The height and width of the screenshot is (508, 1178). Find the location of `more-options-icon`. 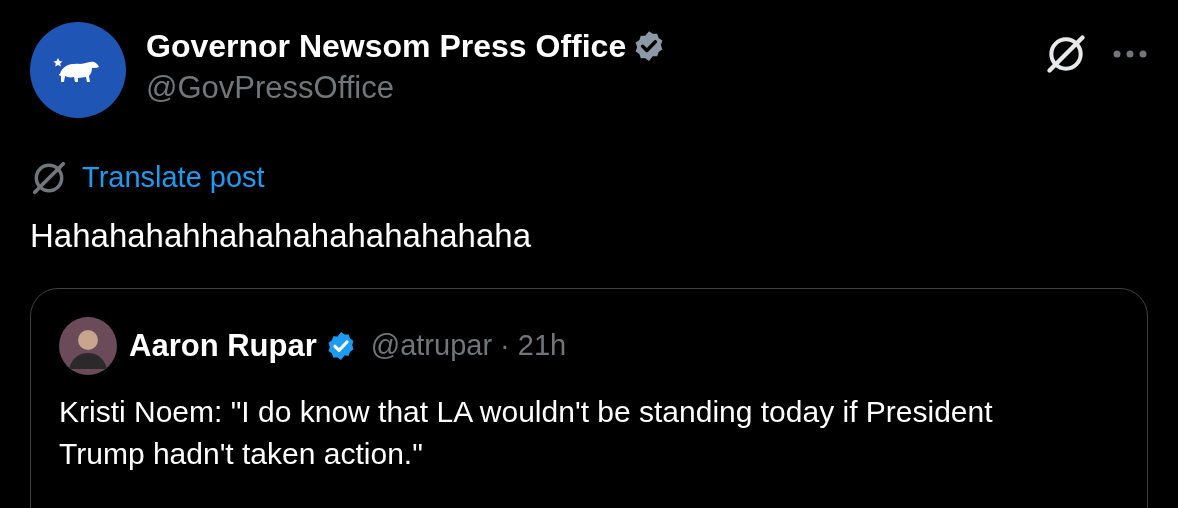

more-options-icon is located at coordinates (1130, 54).